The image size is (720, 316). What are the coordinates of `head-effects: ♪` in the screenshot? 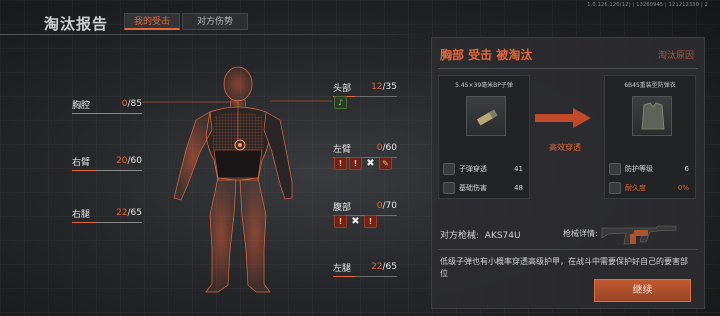 It's located at (340, 102).